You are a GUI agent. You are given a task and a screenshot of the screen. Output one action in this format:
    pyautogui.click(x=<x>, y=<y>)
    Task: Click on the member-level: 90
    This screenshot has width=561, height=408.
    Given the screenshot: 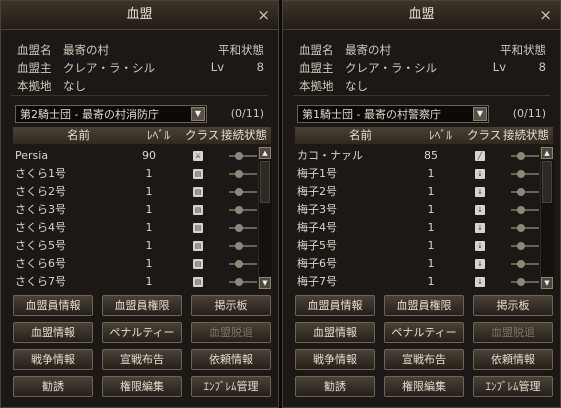 What is the action you would take?
    pyautogui.click(x=149, y=155)
    